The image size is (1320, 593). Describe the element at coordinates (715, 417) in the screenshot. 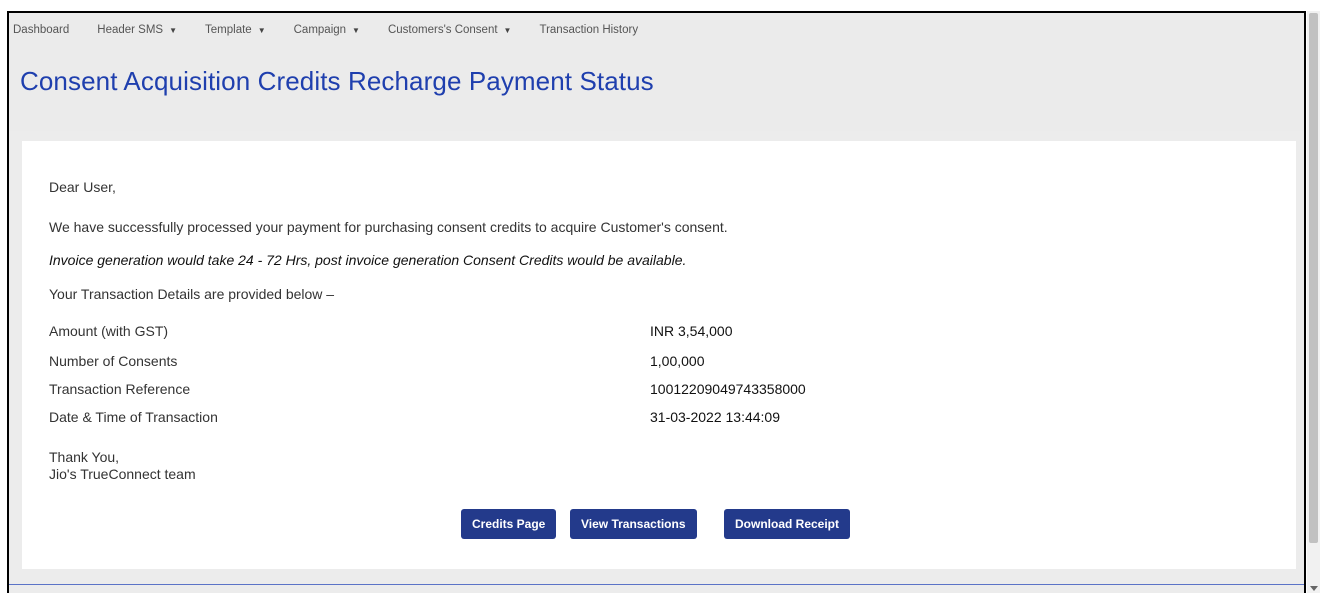

I see `datetime-value: 31-03-2022 13:44:09` at that location.